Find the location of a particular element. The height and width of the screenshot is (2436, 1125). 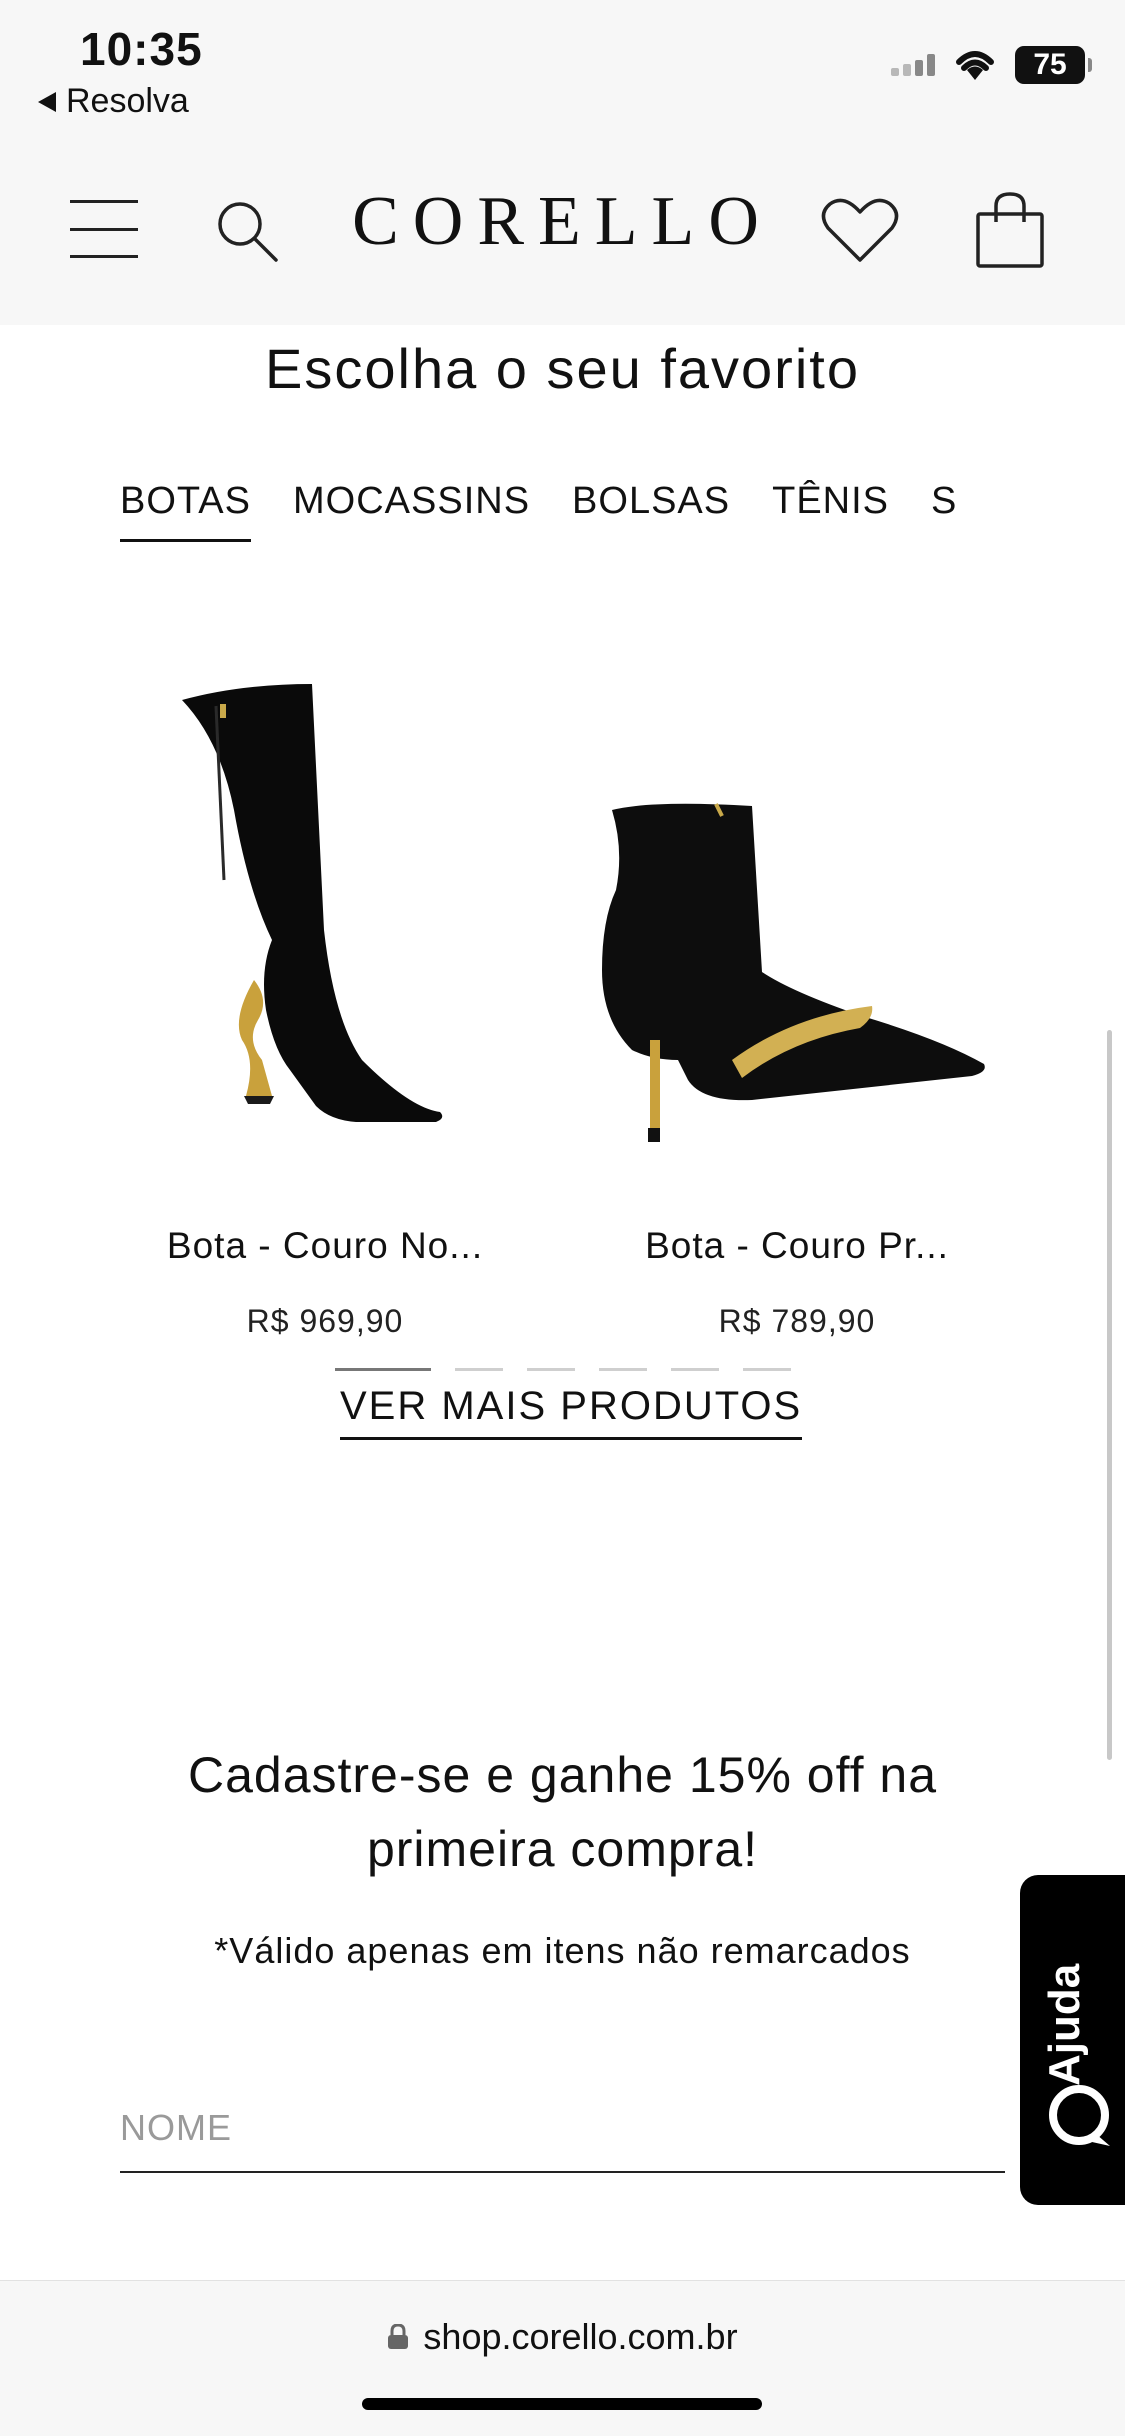

wifi-icon is located at coordinates (975, 65).